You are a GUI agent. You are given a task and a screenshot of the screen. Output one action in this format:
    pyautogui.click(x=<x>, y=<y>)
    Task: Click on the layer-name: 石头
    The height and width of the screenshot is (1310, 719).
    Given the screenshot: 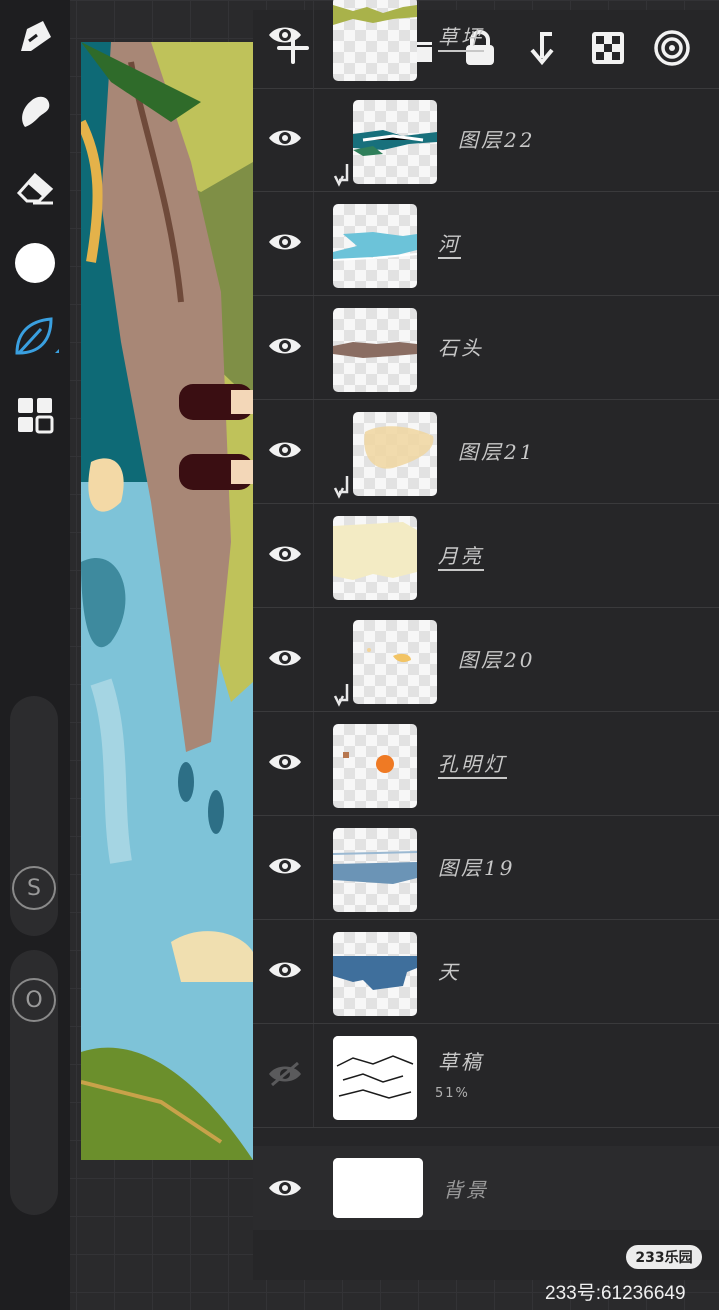 What is the action you would take?
    pyautogui.click(x=461, y=346)
    